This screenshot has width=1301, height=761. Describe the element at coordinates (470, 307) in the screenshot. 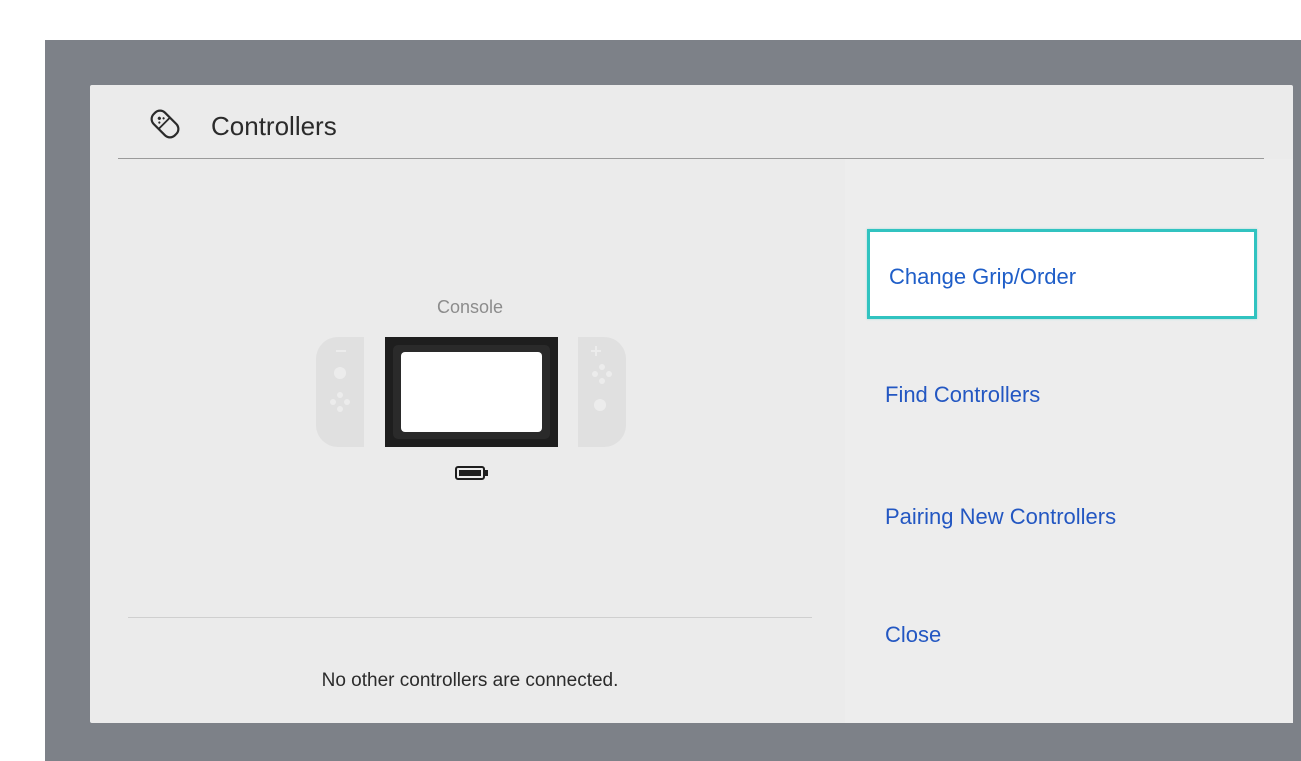

I see `console-label: Console` at that location.